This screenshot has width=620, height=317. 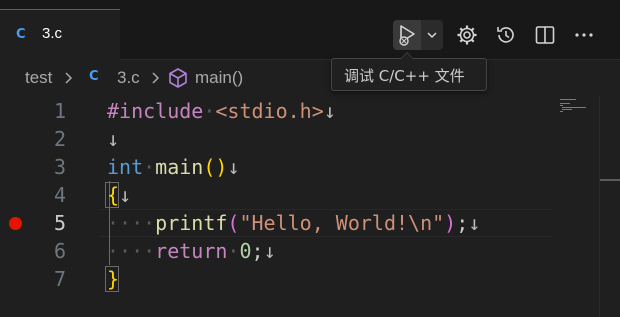 I want to click on code-line: ↓, so click(x=113, y=139).